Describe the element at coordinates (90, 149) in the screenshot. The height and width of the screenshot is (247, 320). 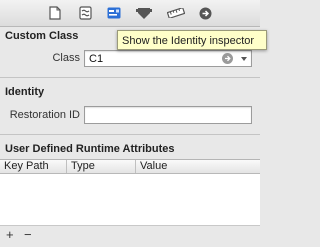
I see `runtime-attributes-section-title: User Defined Runtime Attributes` at that location.